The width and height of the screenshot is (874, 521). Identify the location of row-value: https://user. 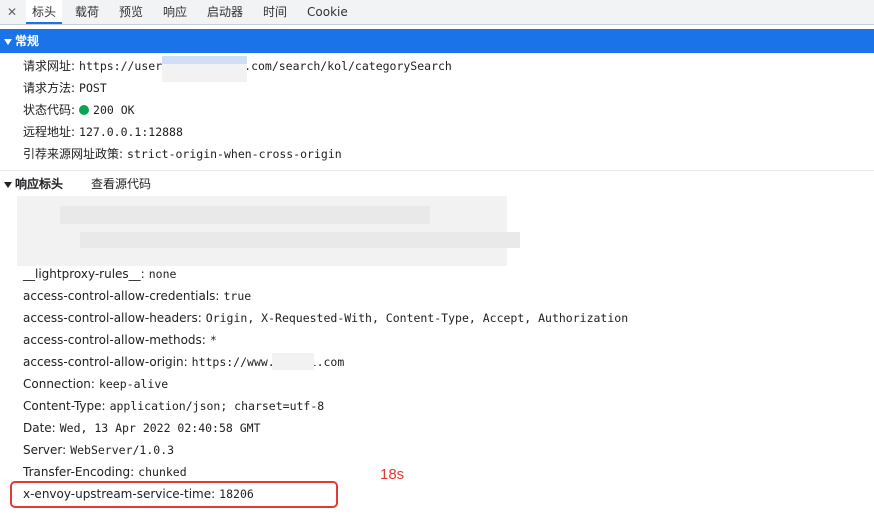
(121, 66).